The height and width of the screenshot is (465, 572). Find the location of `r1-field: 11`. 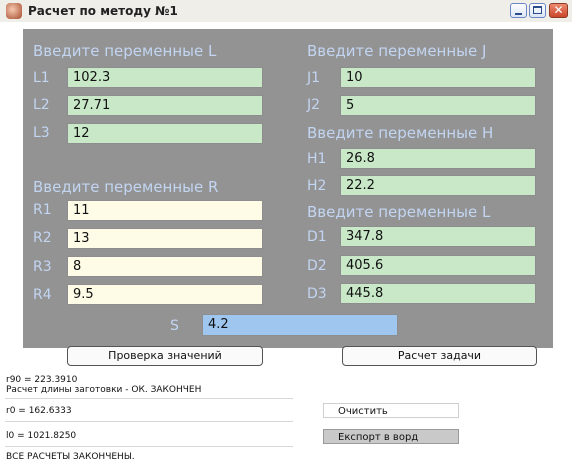

r1-field: 11 is located at coordinates (165, 210).